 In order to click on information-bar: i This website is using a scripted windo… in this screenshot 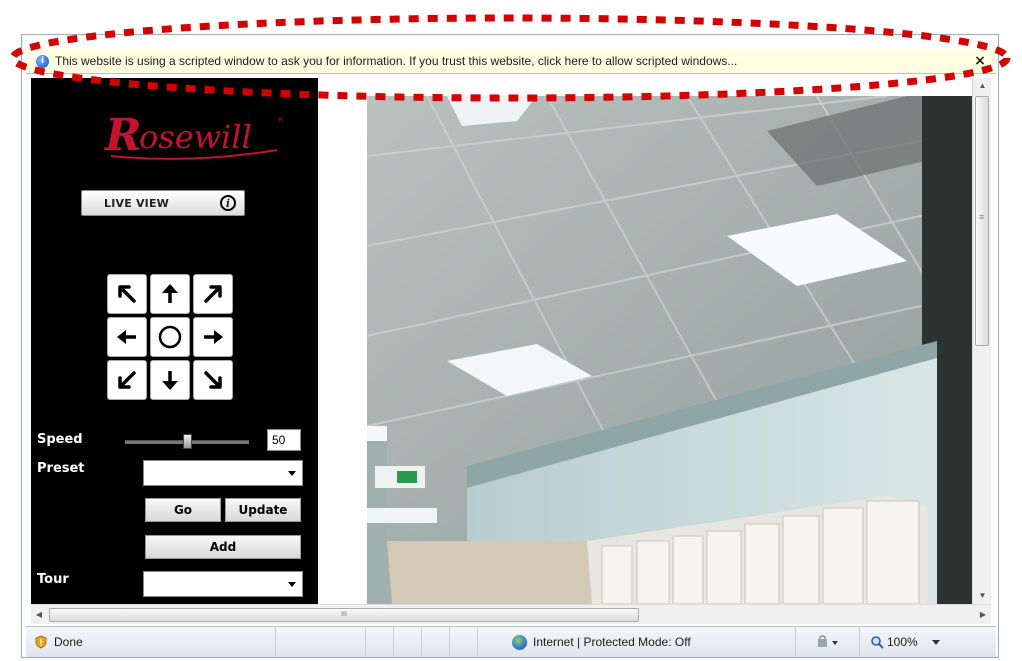, I will do `click(511, 61)`.